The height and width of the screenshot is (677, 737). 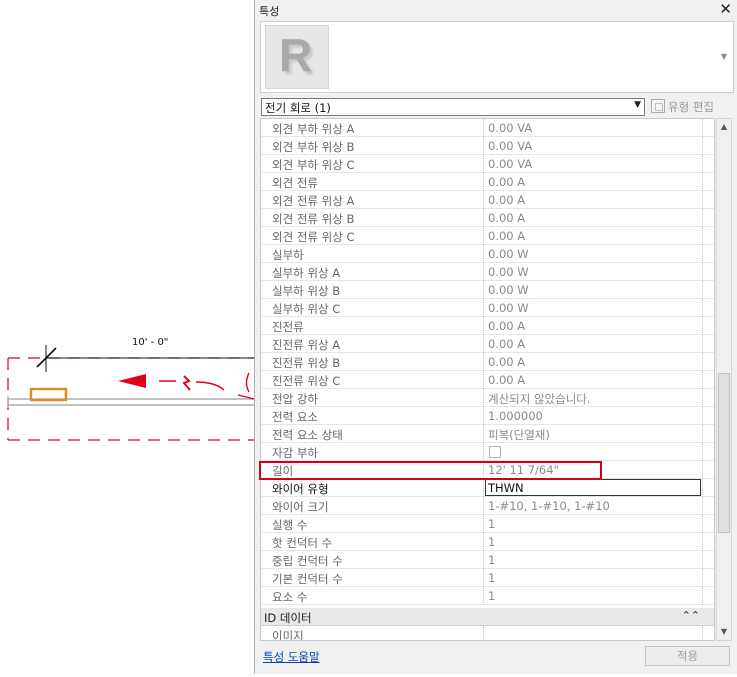 What do you see at coordinates (313, 219) in the screenshot?
I see `property-name: 외견 전류 위상 B` at bounding box center [313, 219].